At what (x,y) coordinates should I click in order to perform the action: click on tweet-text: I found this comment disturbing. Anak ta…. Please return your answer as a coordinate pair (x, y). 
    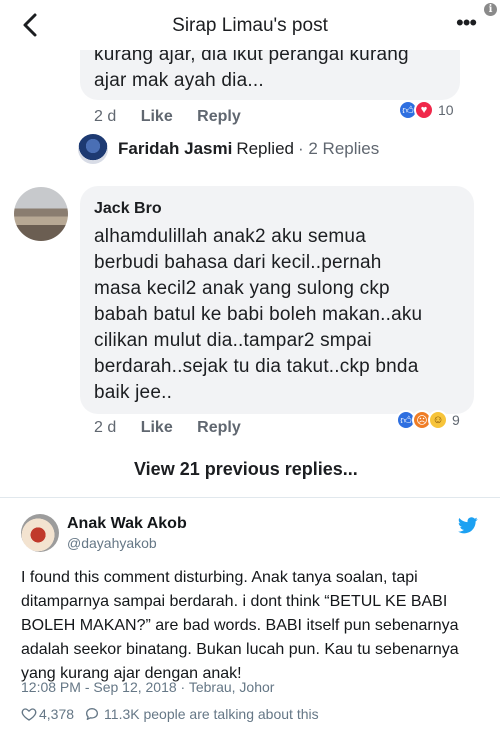
    Looking at the image, I should click on (251, 626).